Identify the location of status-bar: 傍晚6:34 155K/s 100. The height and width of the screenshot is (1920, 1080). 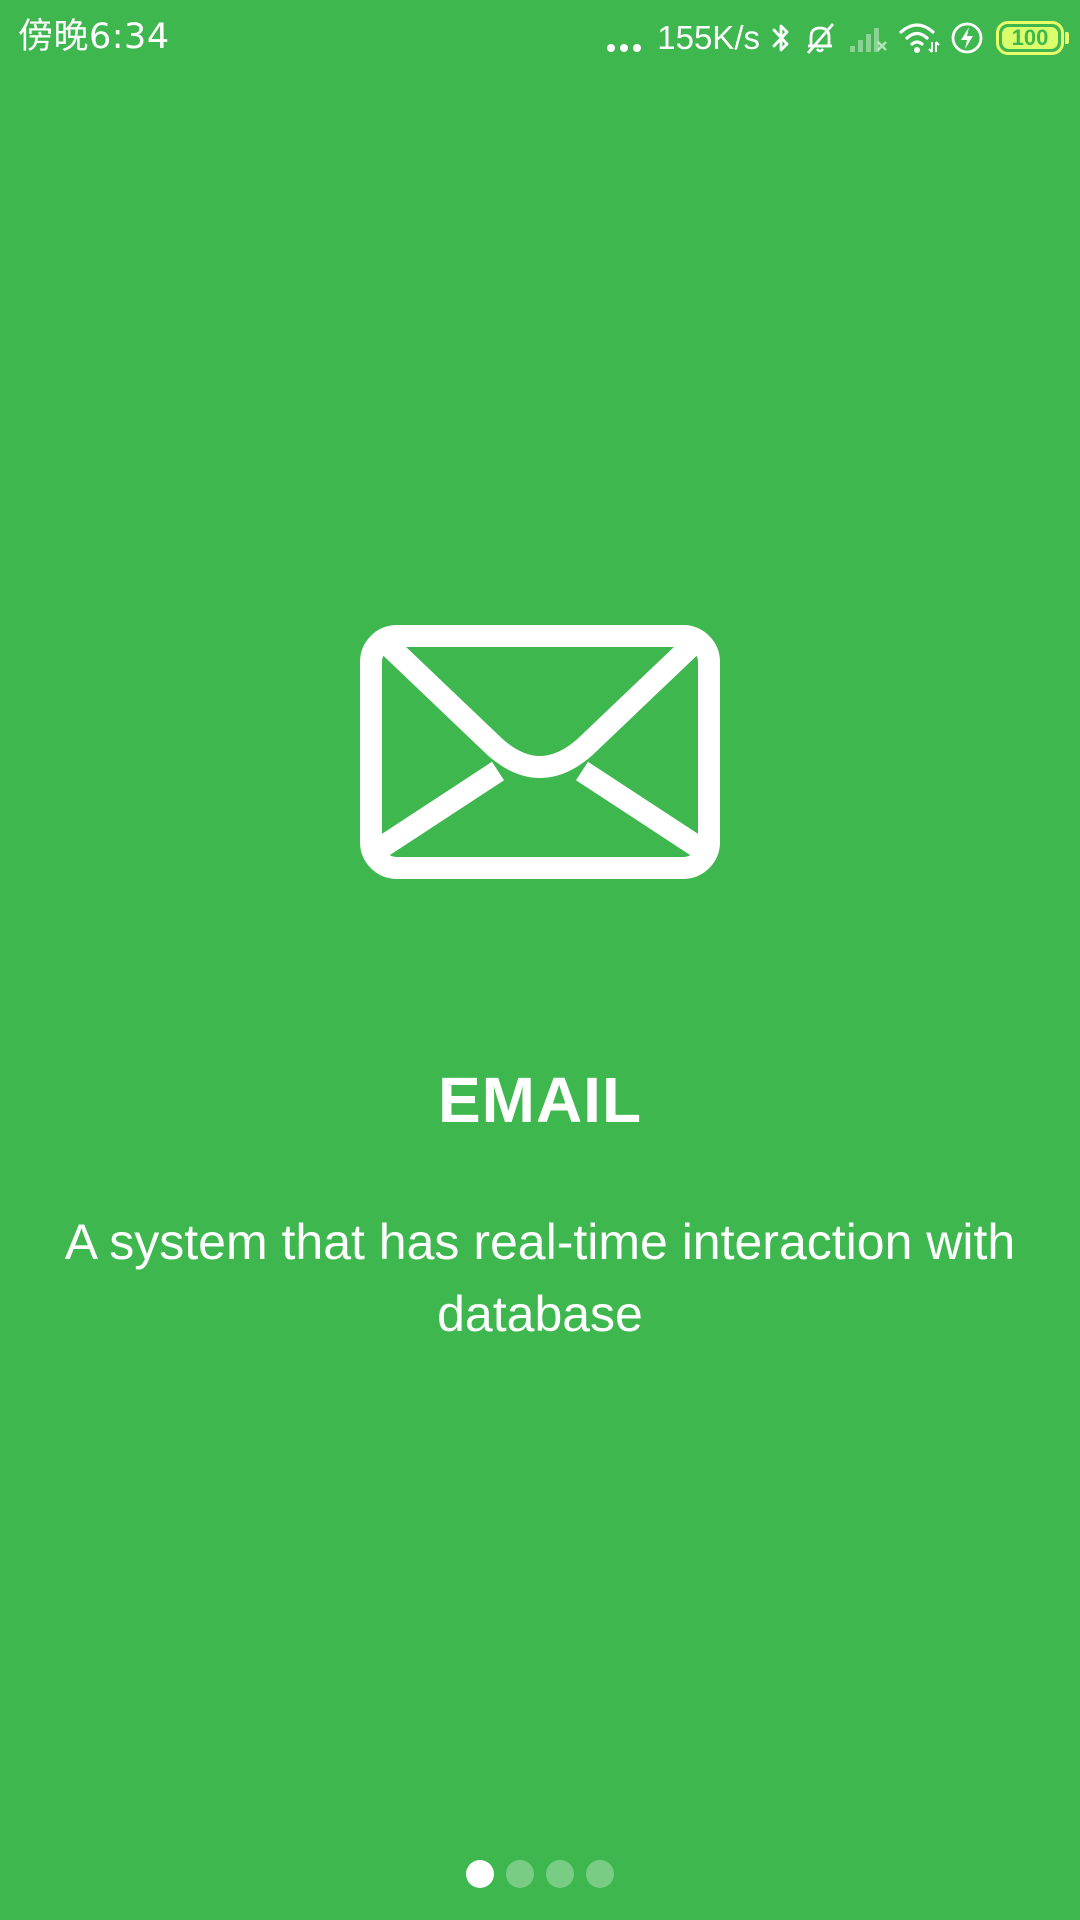
(540, 38).